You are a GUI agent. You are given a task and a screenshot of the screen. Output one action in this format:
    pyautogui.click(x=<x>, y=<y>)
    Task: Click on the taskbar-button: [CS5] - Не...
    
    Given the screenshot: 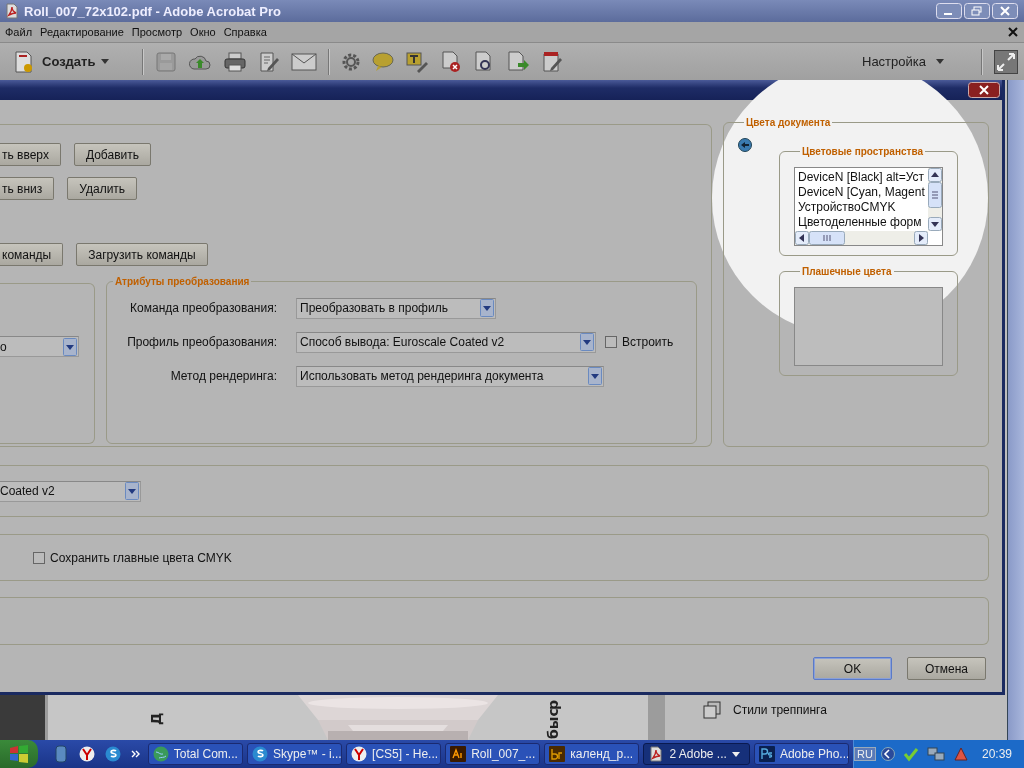 What is the action you would take?
    pyautogui.click(x=394, y=754)
    